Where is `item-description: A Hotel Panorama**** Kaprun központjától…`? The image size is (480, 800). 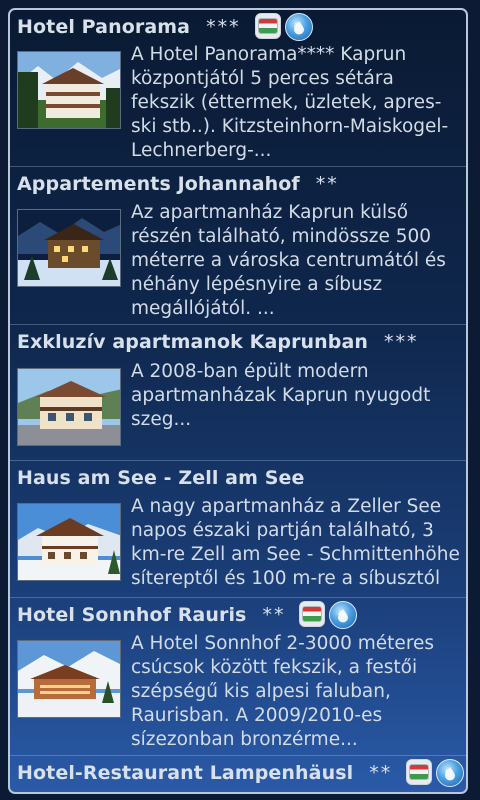 item-description: A Hotel Panorama**** Kaprun központjától… is located at coordinates (290, 102).